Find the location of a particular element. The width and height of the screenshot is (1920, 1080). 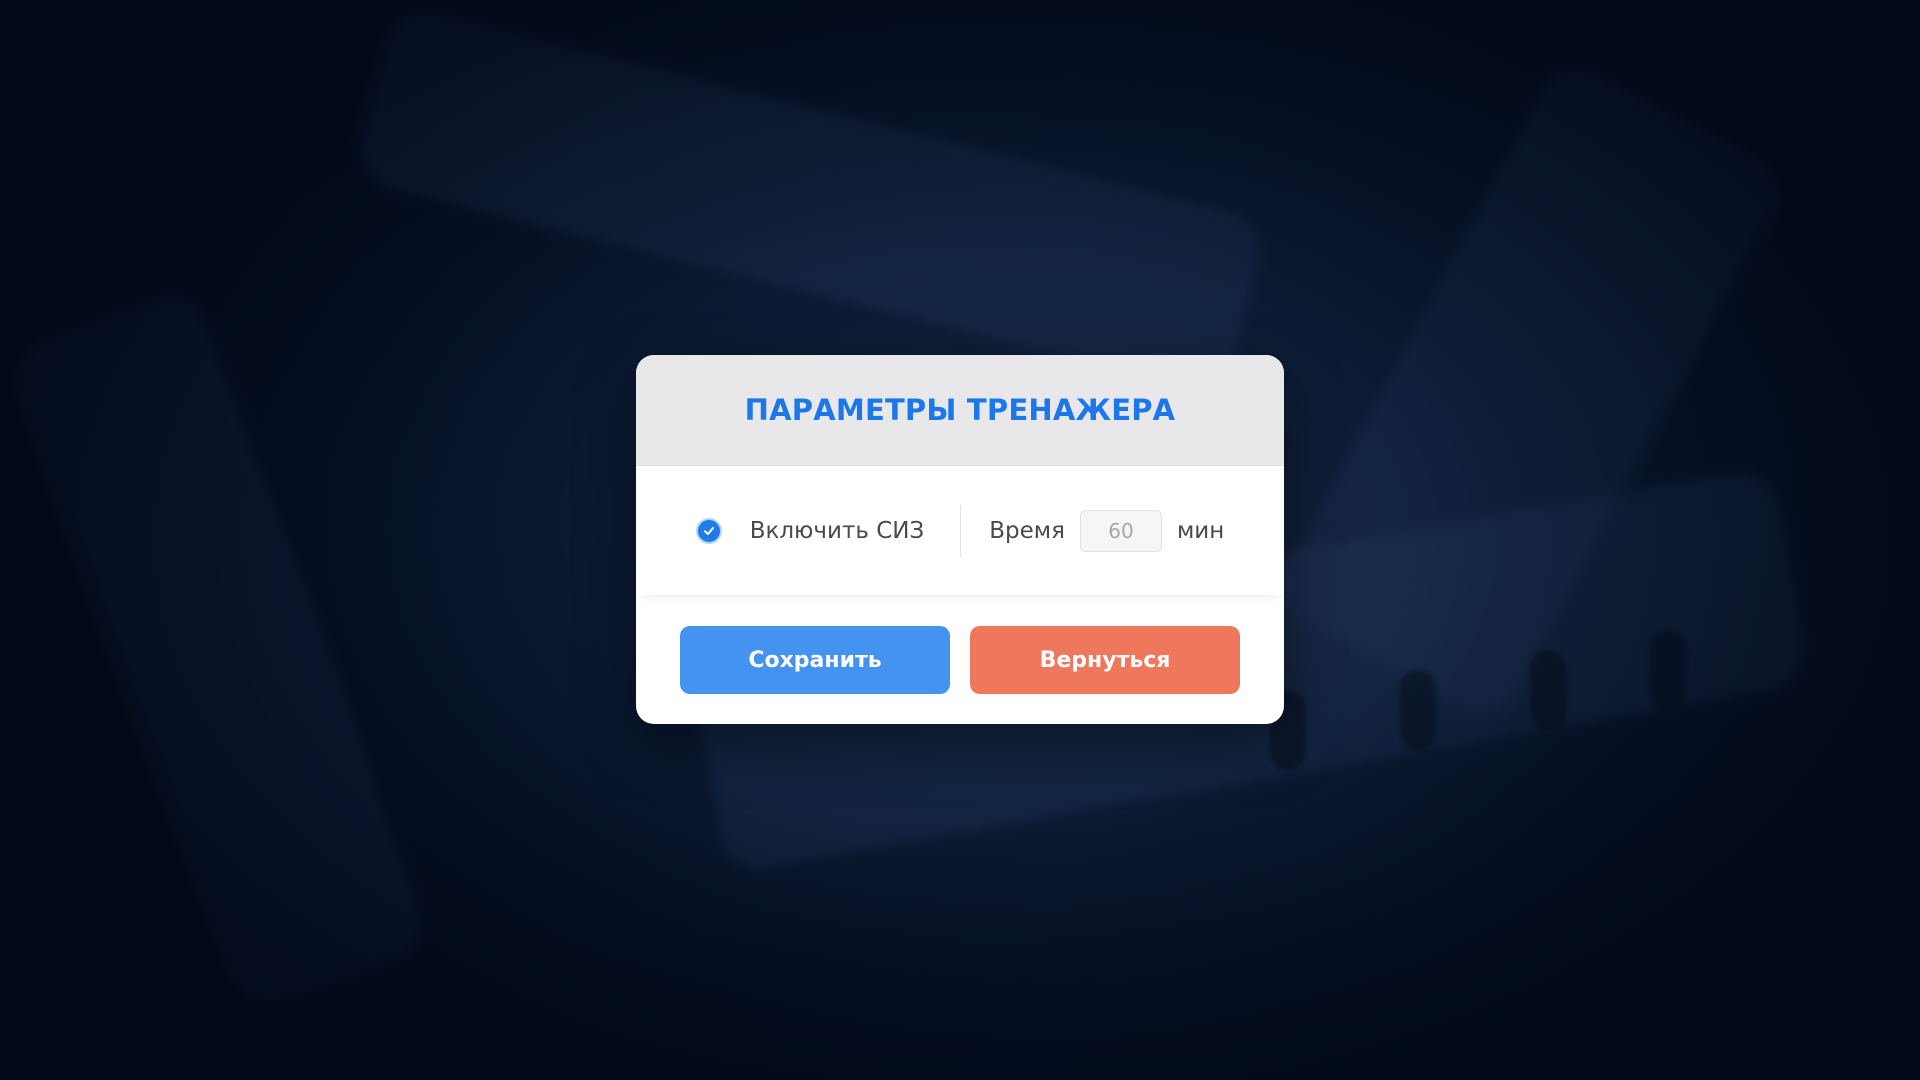

dialog-header: ПАРАМЕТРЫ ТРЕНАЖЕРА is located at coordinates (960, 410).